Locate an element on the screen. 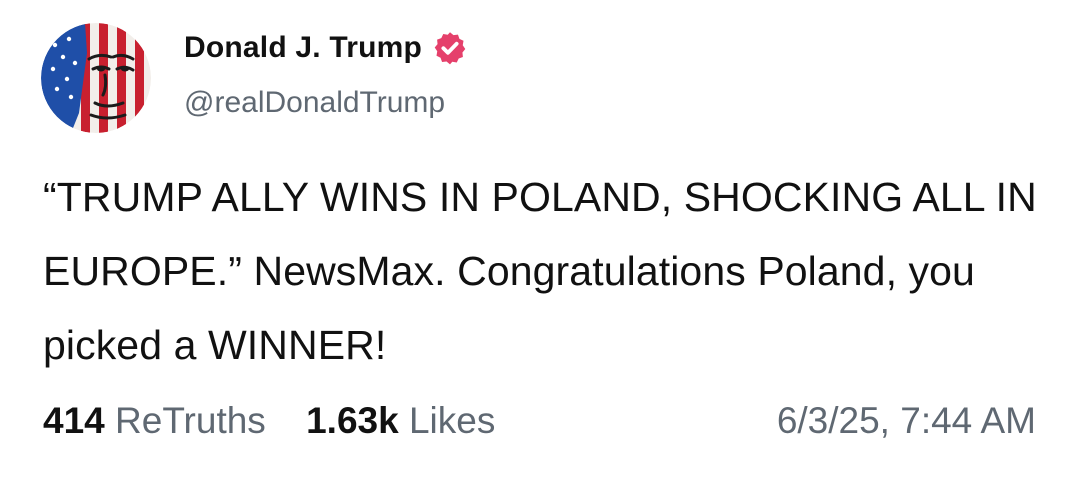 The image size is (1080, 484). author-name-row: Donald J. Trump is located at coordinates (326, 48).